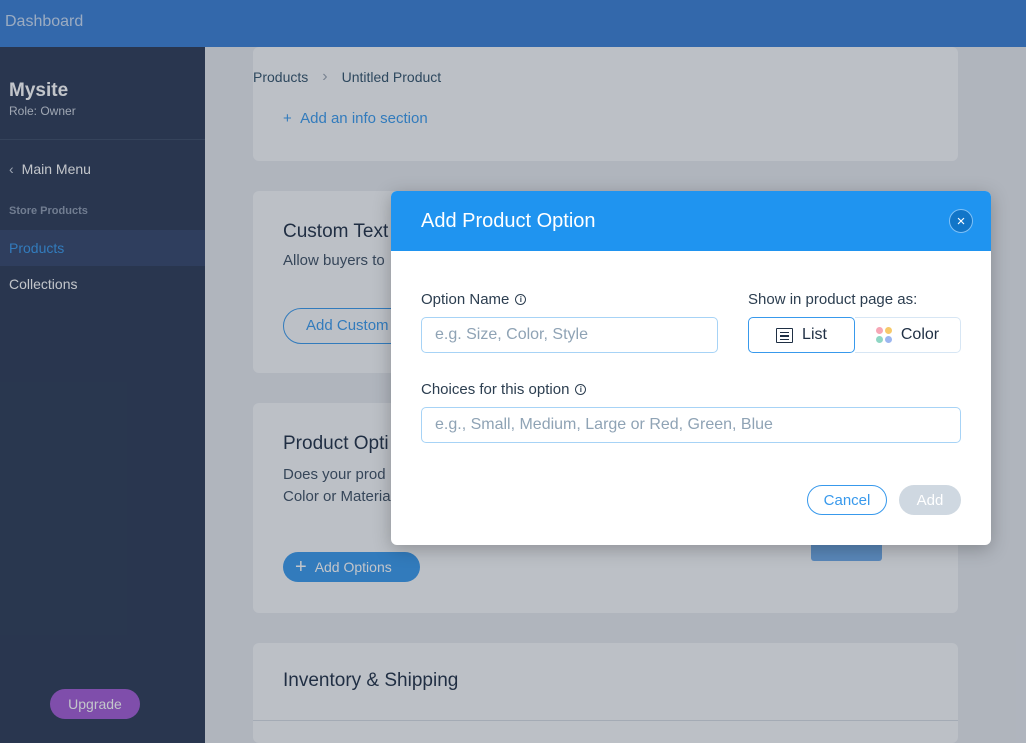 This screenshot has width=1026, height=743. What do you see at coordinates (508, 221) in the screenshot?
I see `dialog-title: Add Product Option` at bounding box center [508, 221].